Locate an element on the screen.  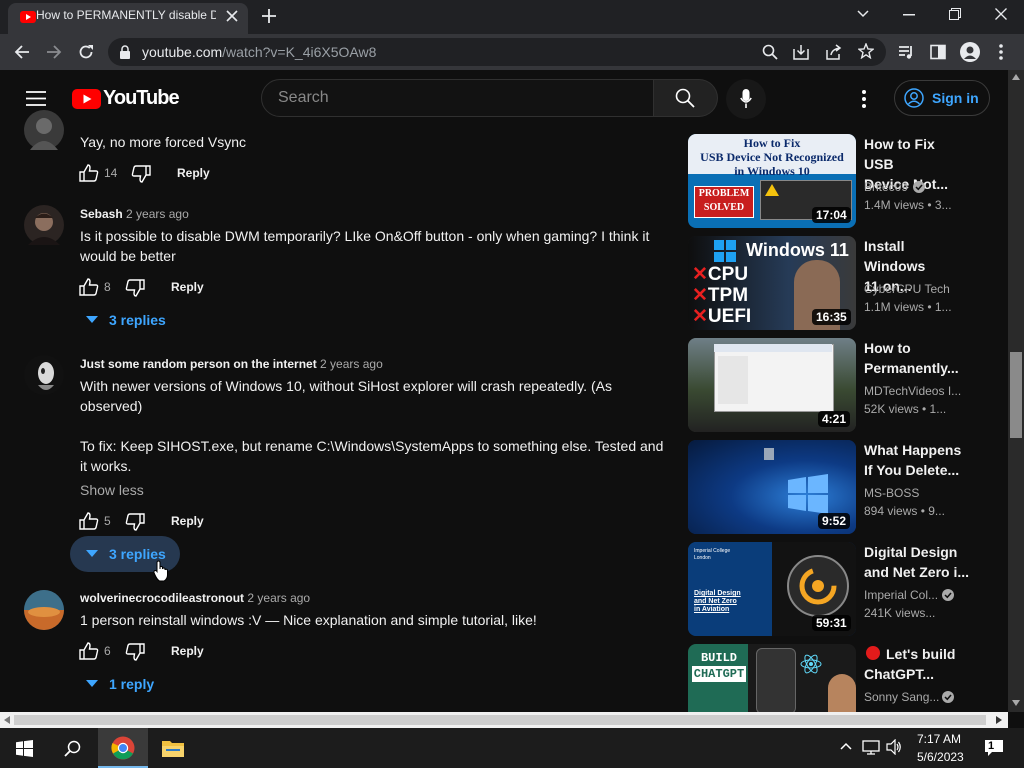
close-tab-icon is located at coordinates (232, 16).